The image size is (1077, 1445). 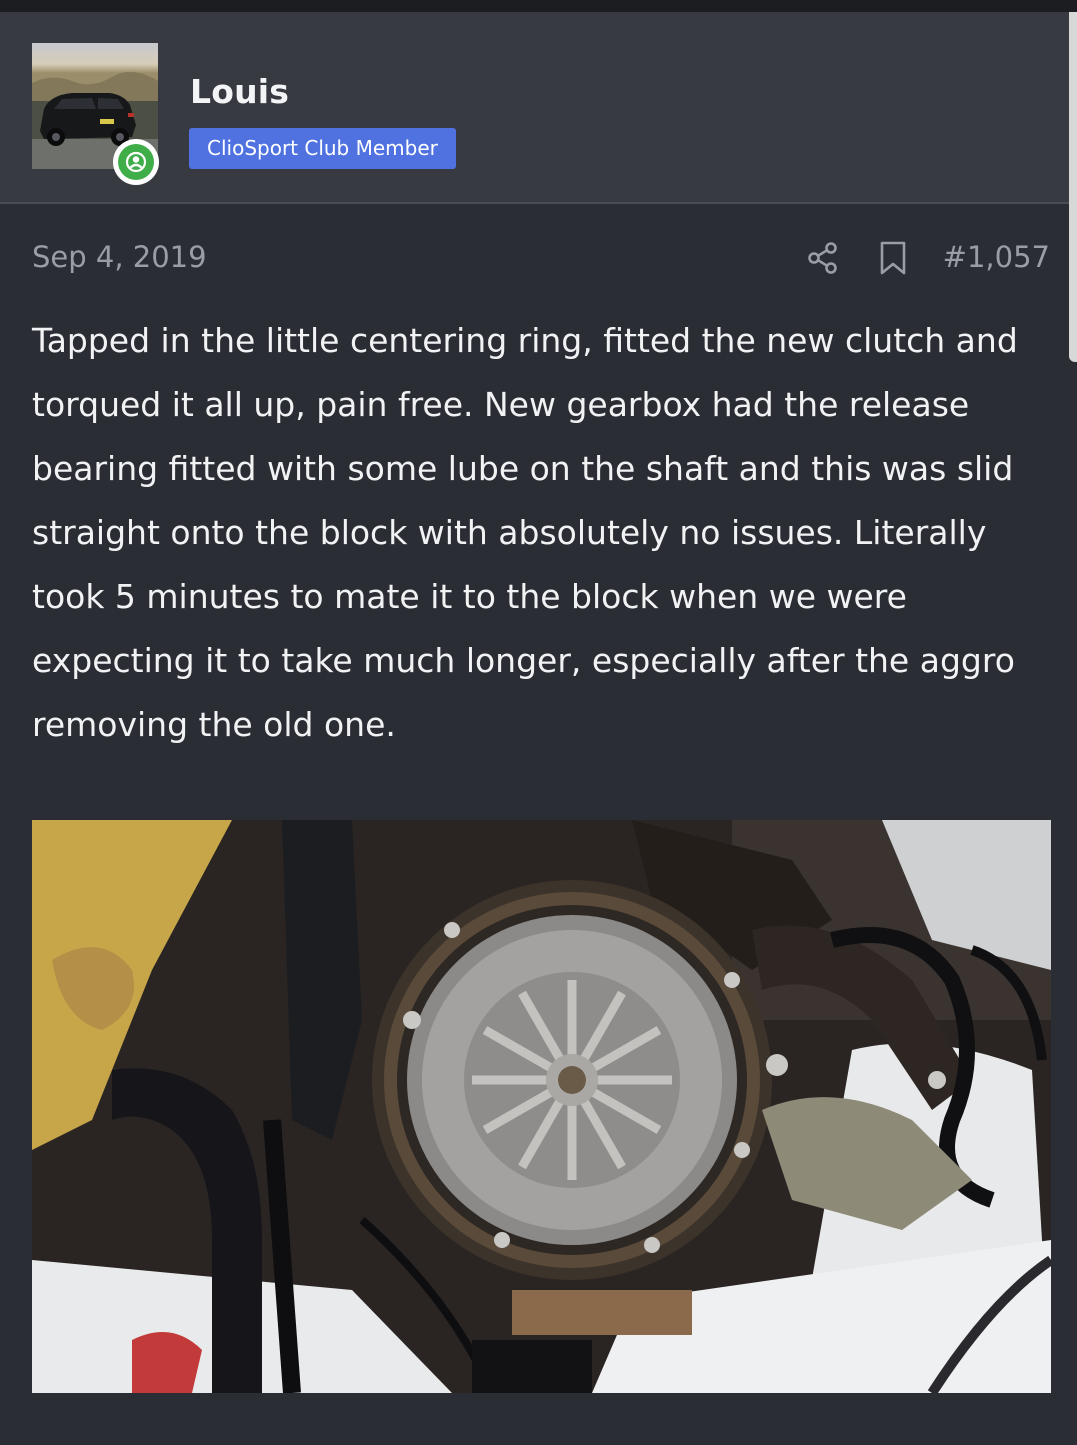 I want to click on post-user-header: Louis ClioSport Club Member, so click(x=534, y=108).